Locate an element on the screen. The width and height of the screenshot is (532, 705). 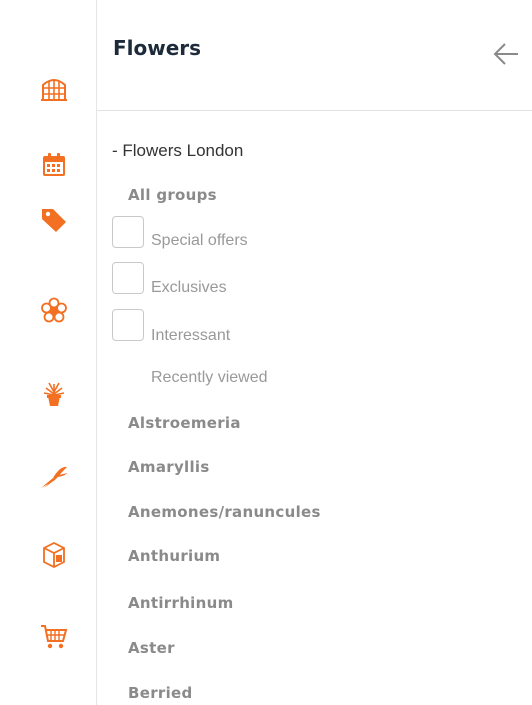
pruning-shears-icon is located at coordinates (54, 476).